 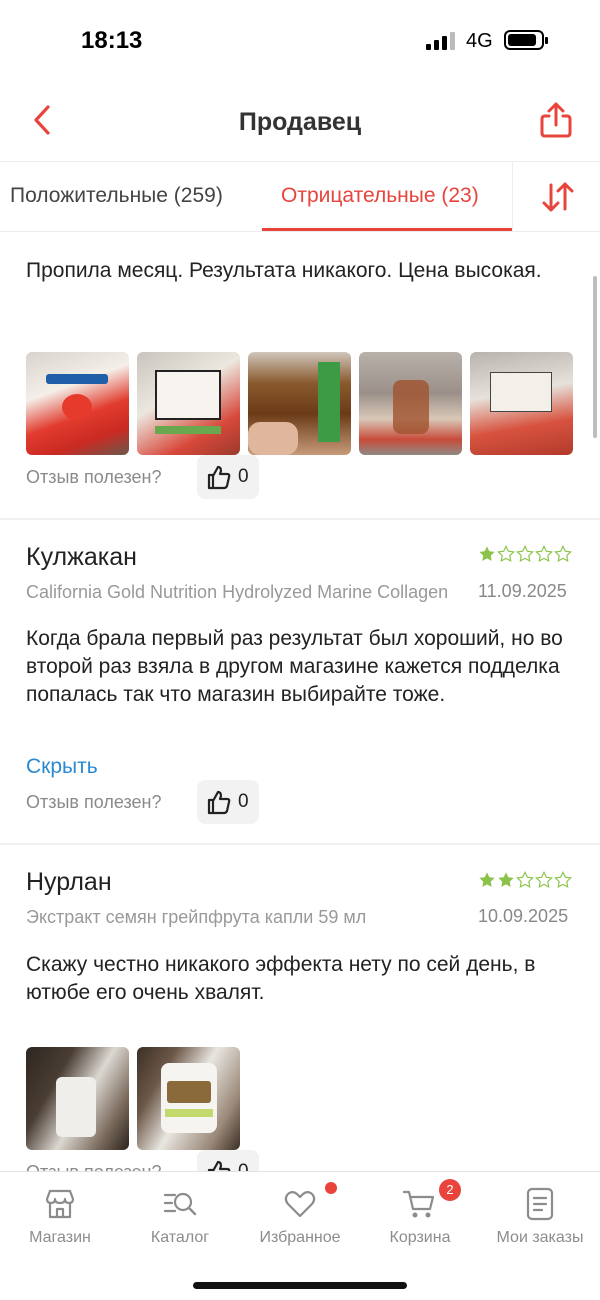 I want to click on share-icon, so click(x=556, y=120).